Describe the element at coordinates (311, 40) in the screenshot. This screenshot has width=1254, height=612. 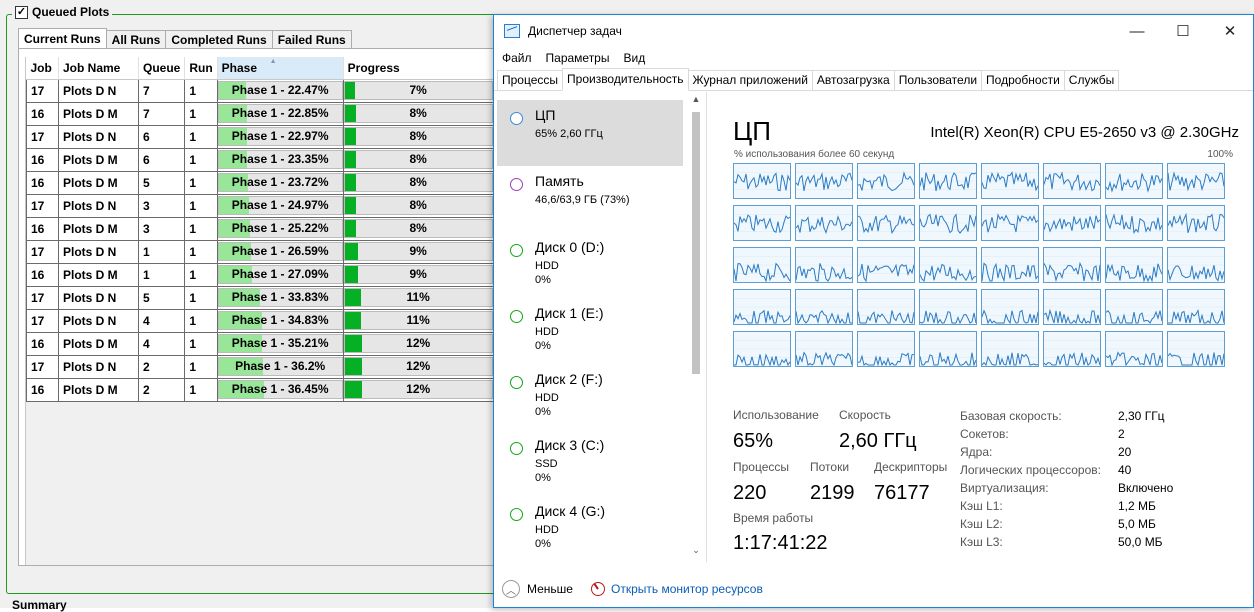
I see `tab-failed-runs: Failed Runs` at that location.